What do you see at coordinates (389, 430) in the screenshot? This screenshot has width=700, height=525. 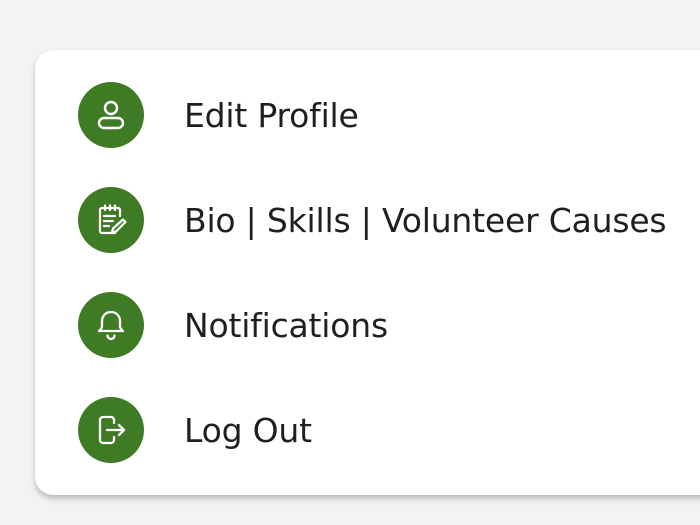 I see `menu-item-log-out: Log Out` at bounding box center [389, 430].